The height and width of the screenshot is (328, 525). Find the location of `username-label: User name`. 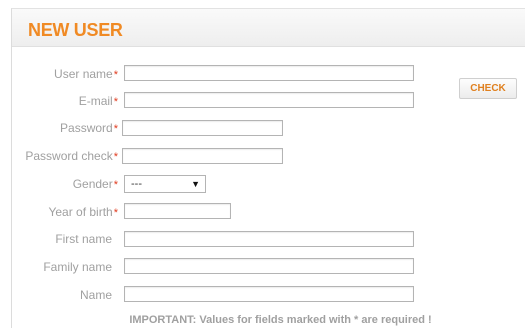

username-label: User name is located at coordinates (83, 74).